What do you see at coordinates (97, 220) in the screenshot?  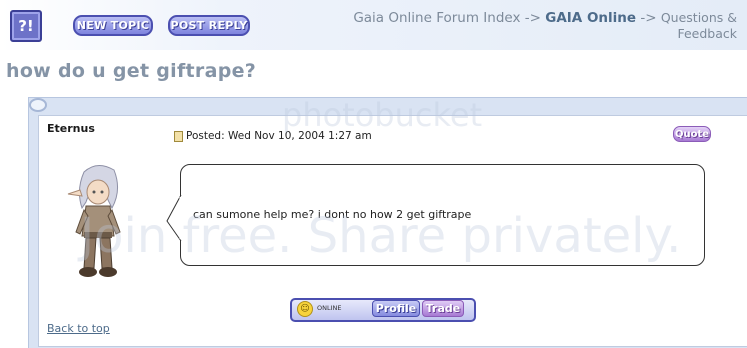 I see `user-avatar-icon` at bounding box center [97, 220].